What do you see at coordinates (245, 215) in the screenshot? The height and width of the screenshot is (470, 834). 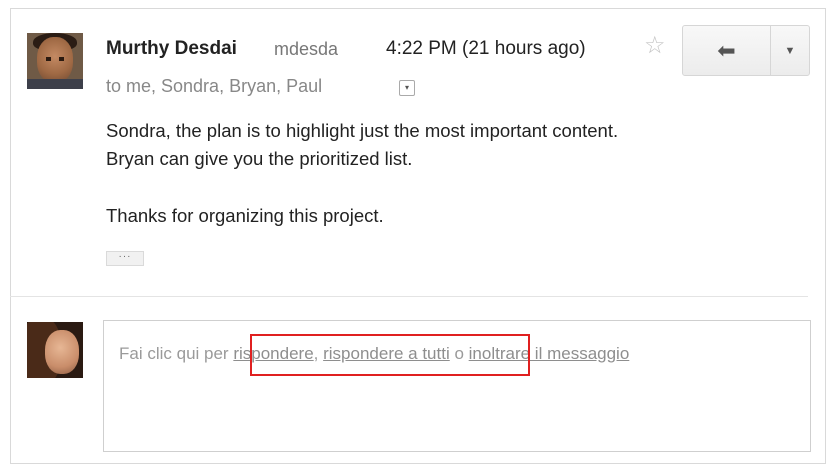 I see `message-body-line: Thanks for organizing this project.` at bounding box center [245, 215].